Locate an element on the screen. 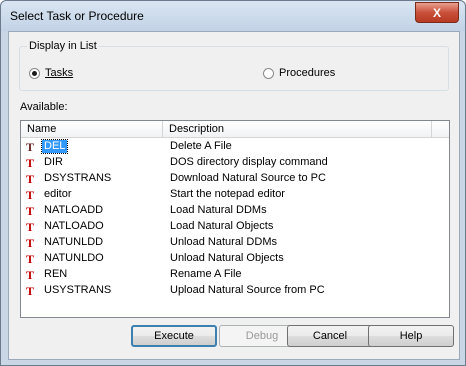 The width and height of the screenshot is (466, 366). task-name: NATLOADD is located at coordinates (74, 210).